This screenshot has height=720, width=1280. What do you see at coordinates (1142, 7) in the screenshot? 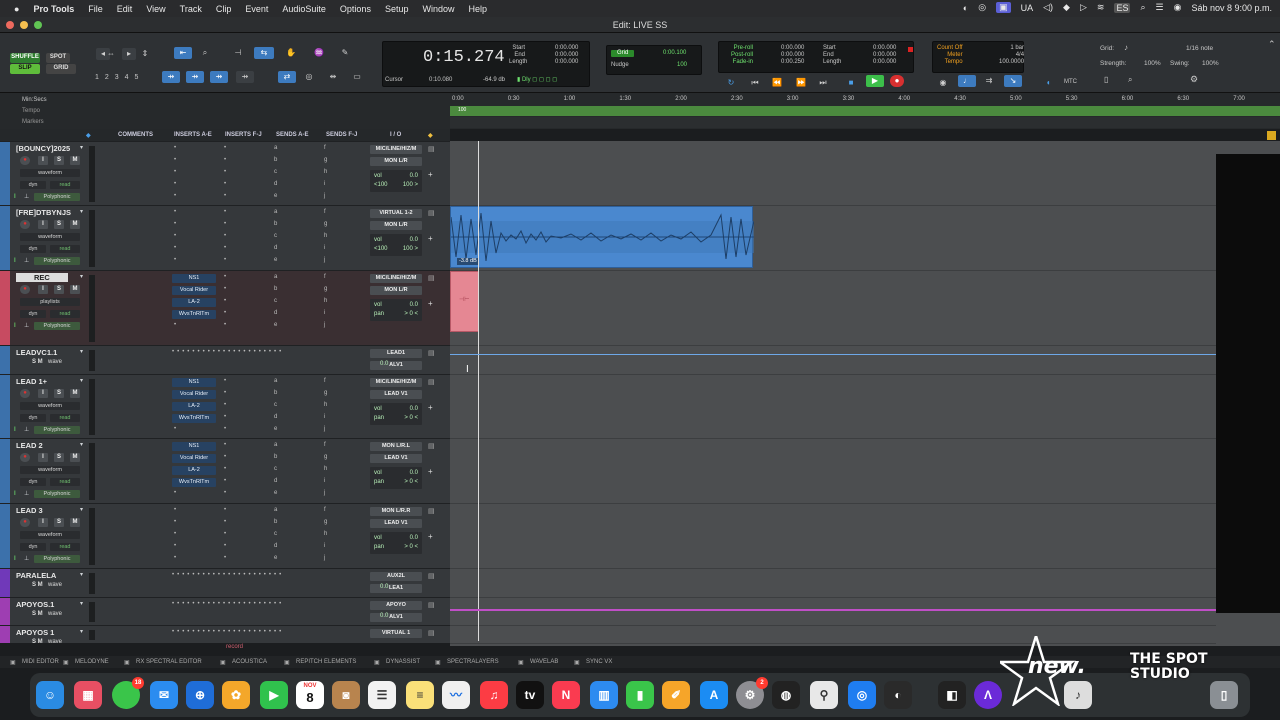
I see `search-icon: ⌕` at bounding box center [1142, 7].